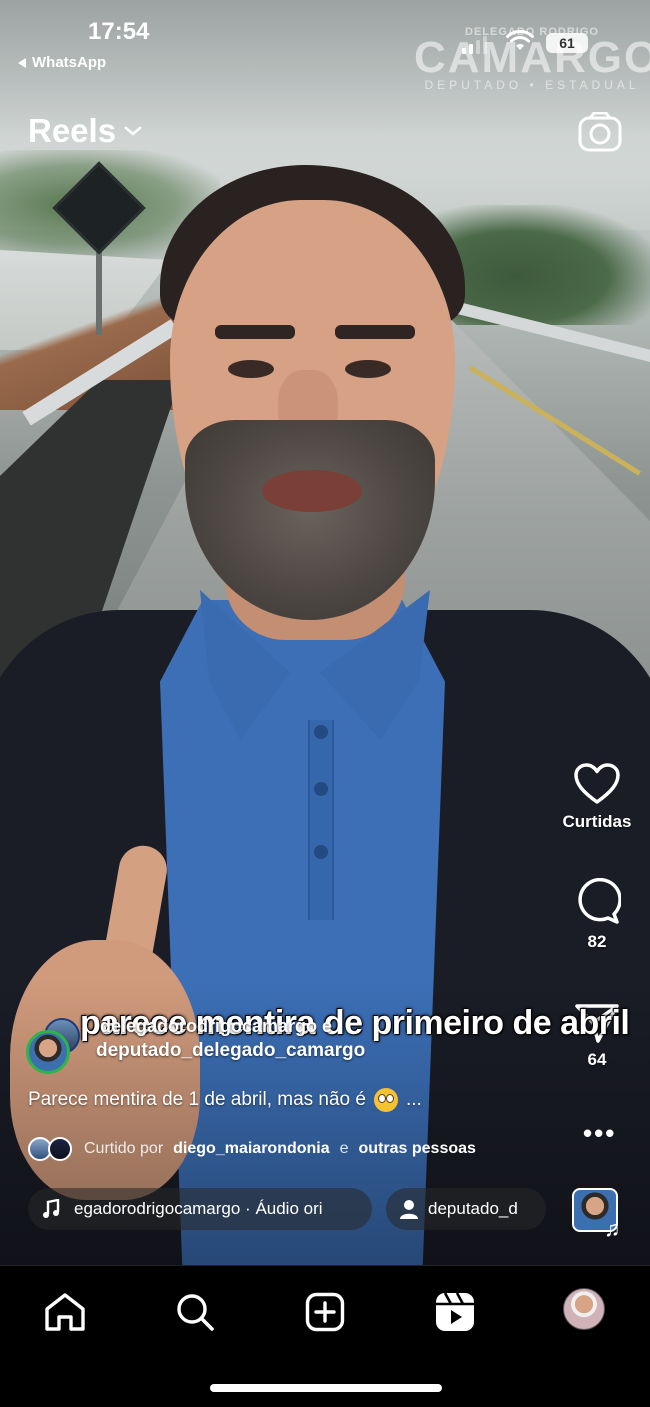 Image resolution: width=650 pixels, height=1407 pixels. I want to click on person-brow-right, so click(375, 332).